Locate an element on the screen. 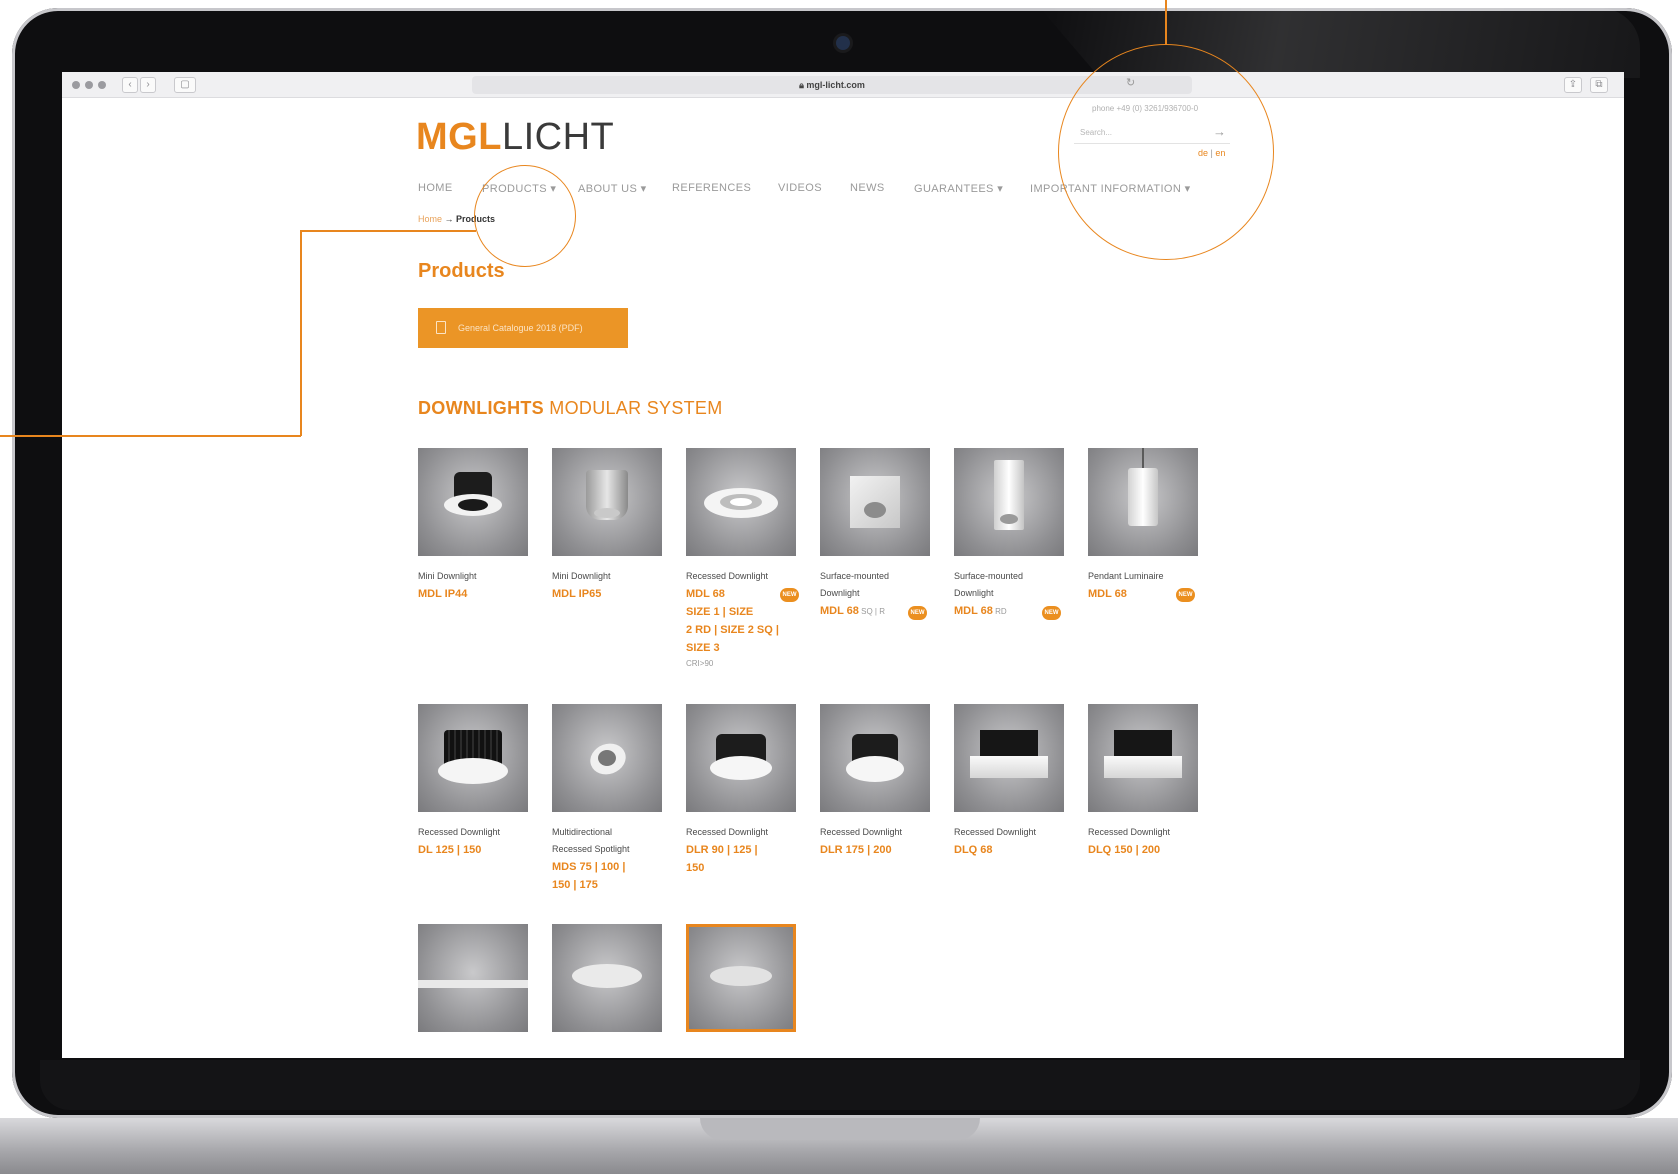 The width and height of the screenshot is (1678, 1174). product-card: Recessed Downlight DLR 90 | 125 | 150 is located at coordinates (741, 790).